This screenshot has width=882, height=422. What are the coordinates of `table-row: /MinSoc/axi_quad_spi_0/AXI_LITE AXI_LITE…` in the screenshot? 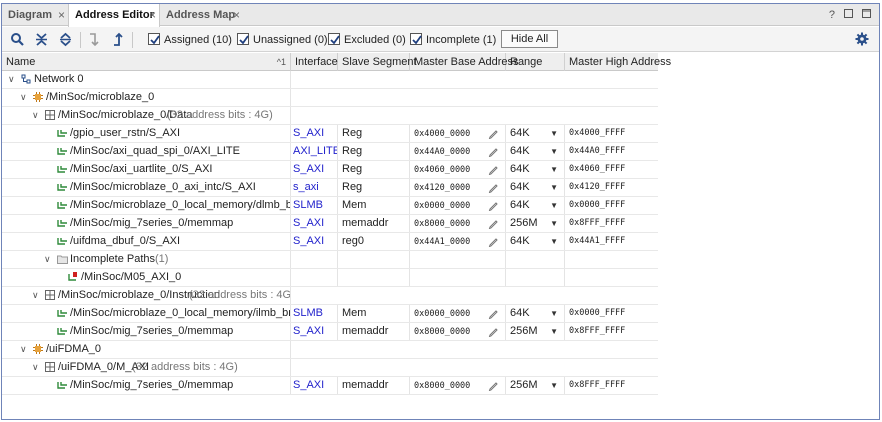 It's located at (330, 152).